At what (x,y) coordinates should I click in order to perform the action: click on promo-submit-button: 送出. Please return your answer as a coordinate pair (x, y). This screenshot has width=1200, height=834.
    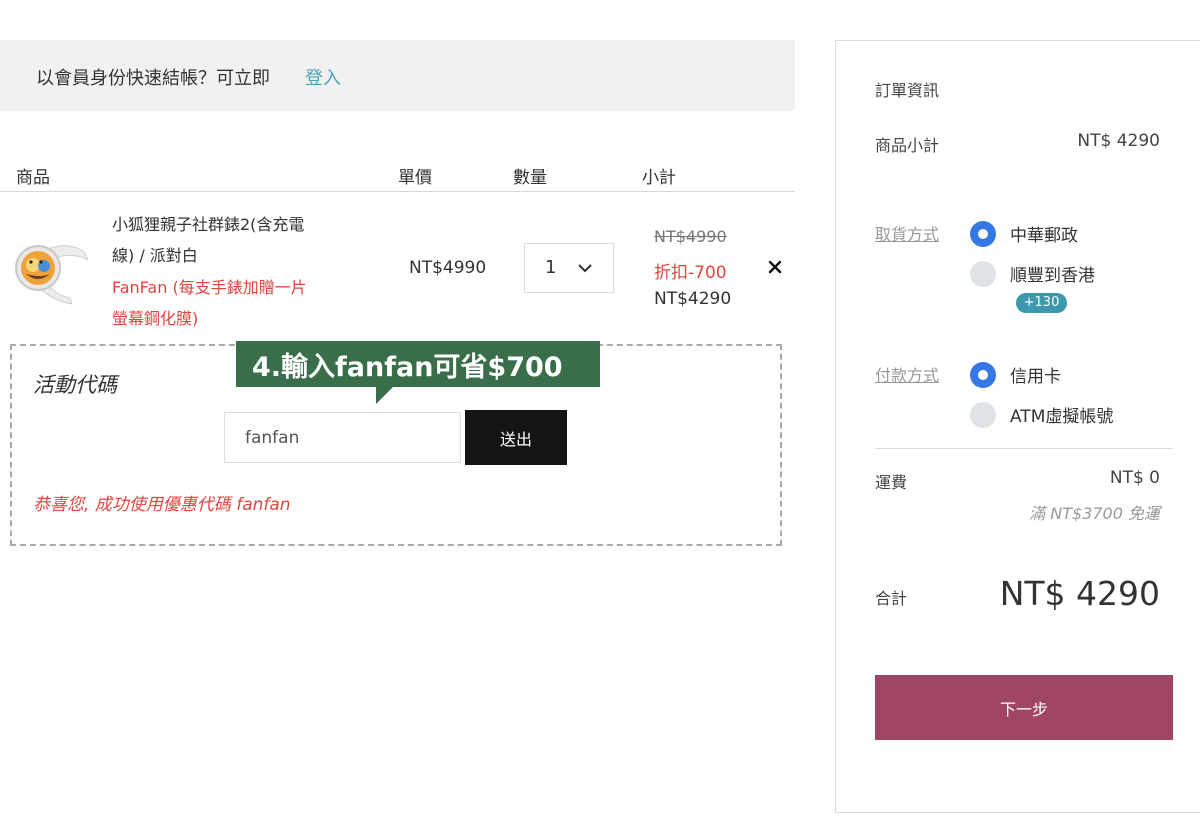
    Looking at the image, I should click on (516, 437).